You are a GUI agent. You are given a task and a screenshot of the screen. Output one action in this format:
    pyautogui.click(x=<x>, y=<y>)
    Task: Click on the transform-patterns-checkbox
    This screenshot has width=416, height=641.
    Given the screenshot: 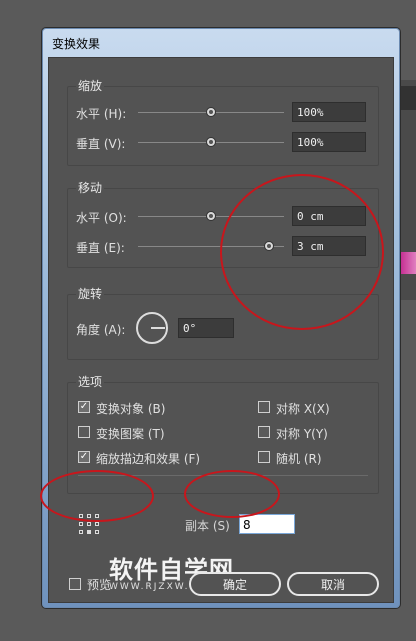 What is the action you would take?
    pyautogui.click(x=84, y=432)
    